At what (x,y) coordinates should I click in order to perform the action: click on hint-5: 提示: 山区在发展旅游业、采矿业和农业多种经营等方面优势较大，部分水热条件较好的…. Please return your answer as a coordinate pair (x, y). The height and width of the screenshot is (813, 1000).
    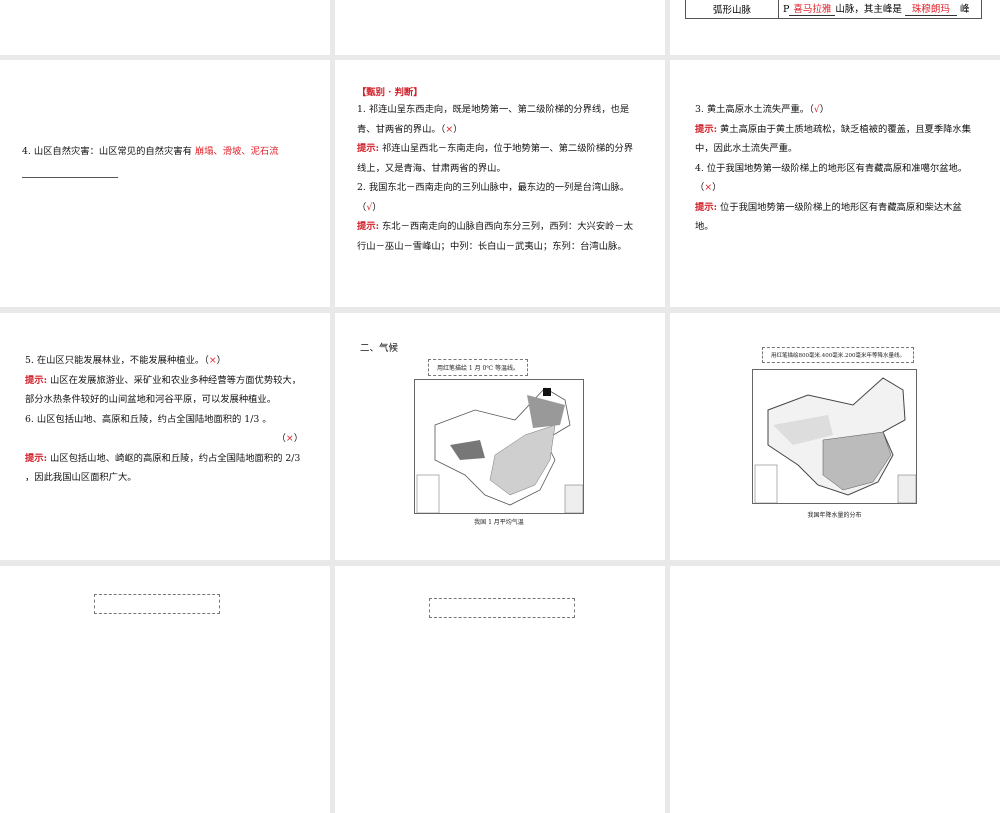
    Looking at the image, I should click on (163, 390).